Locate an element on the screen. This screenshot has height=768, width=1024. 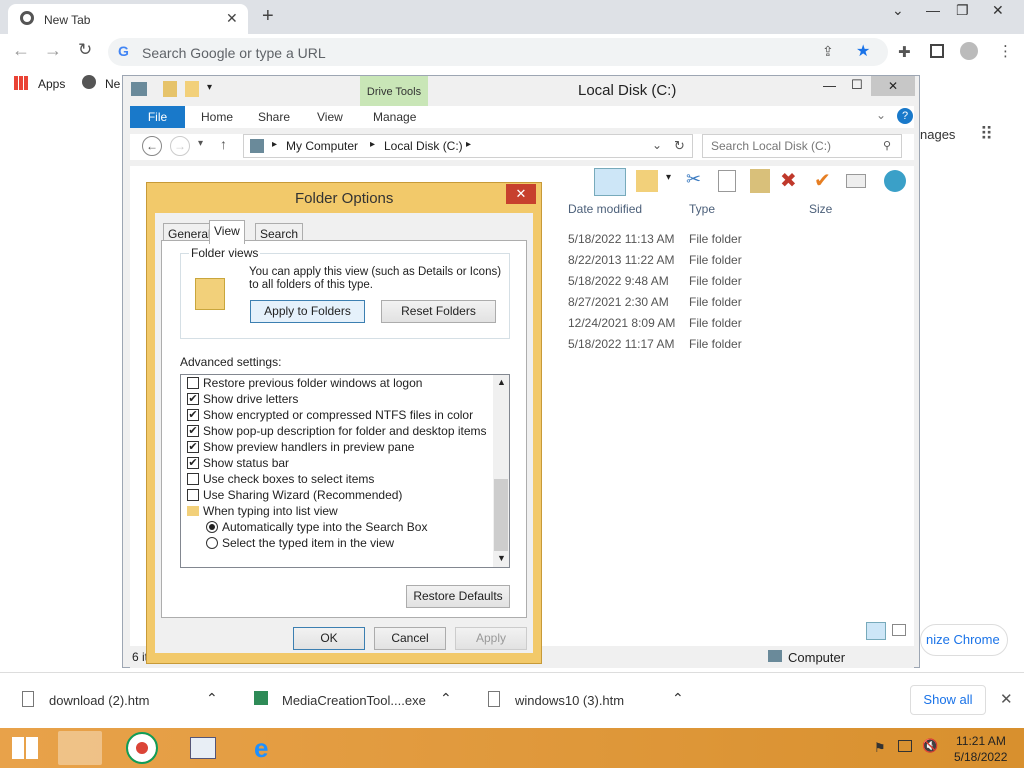
scroll-thumb is located at coordinates (501, 515).